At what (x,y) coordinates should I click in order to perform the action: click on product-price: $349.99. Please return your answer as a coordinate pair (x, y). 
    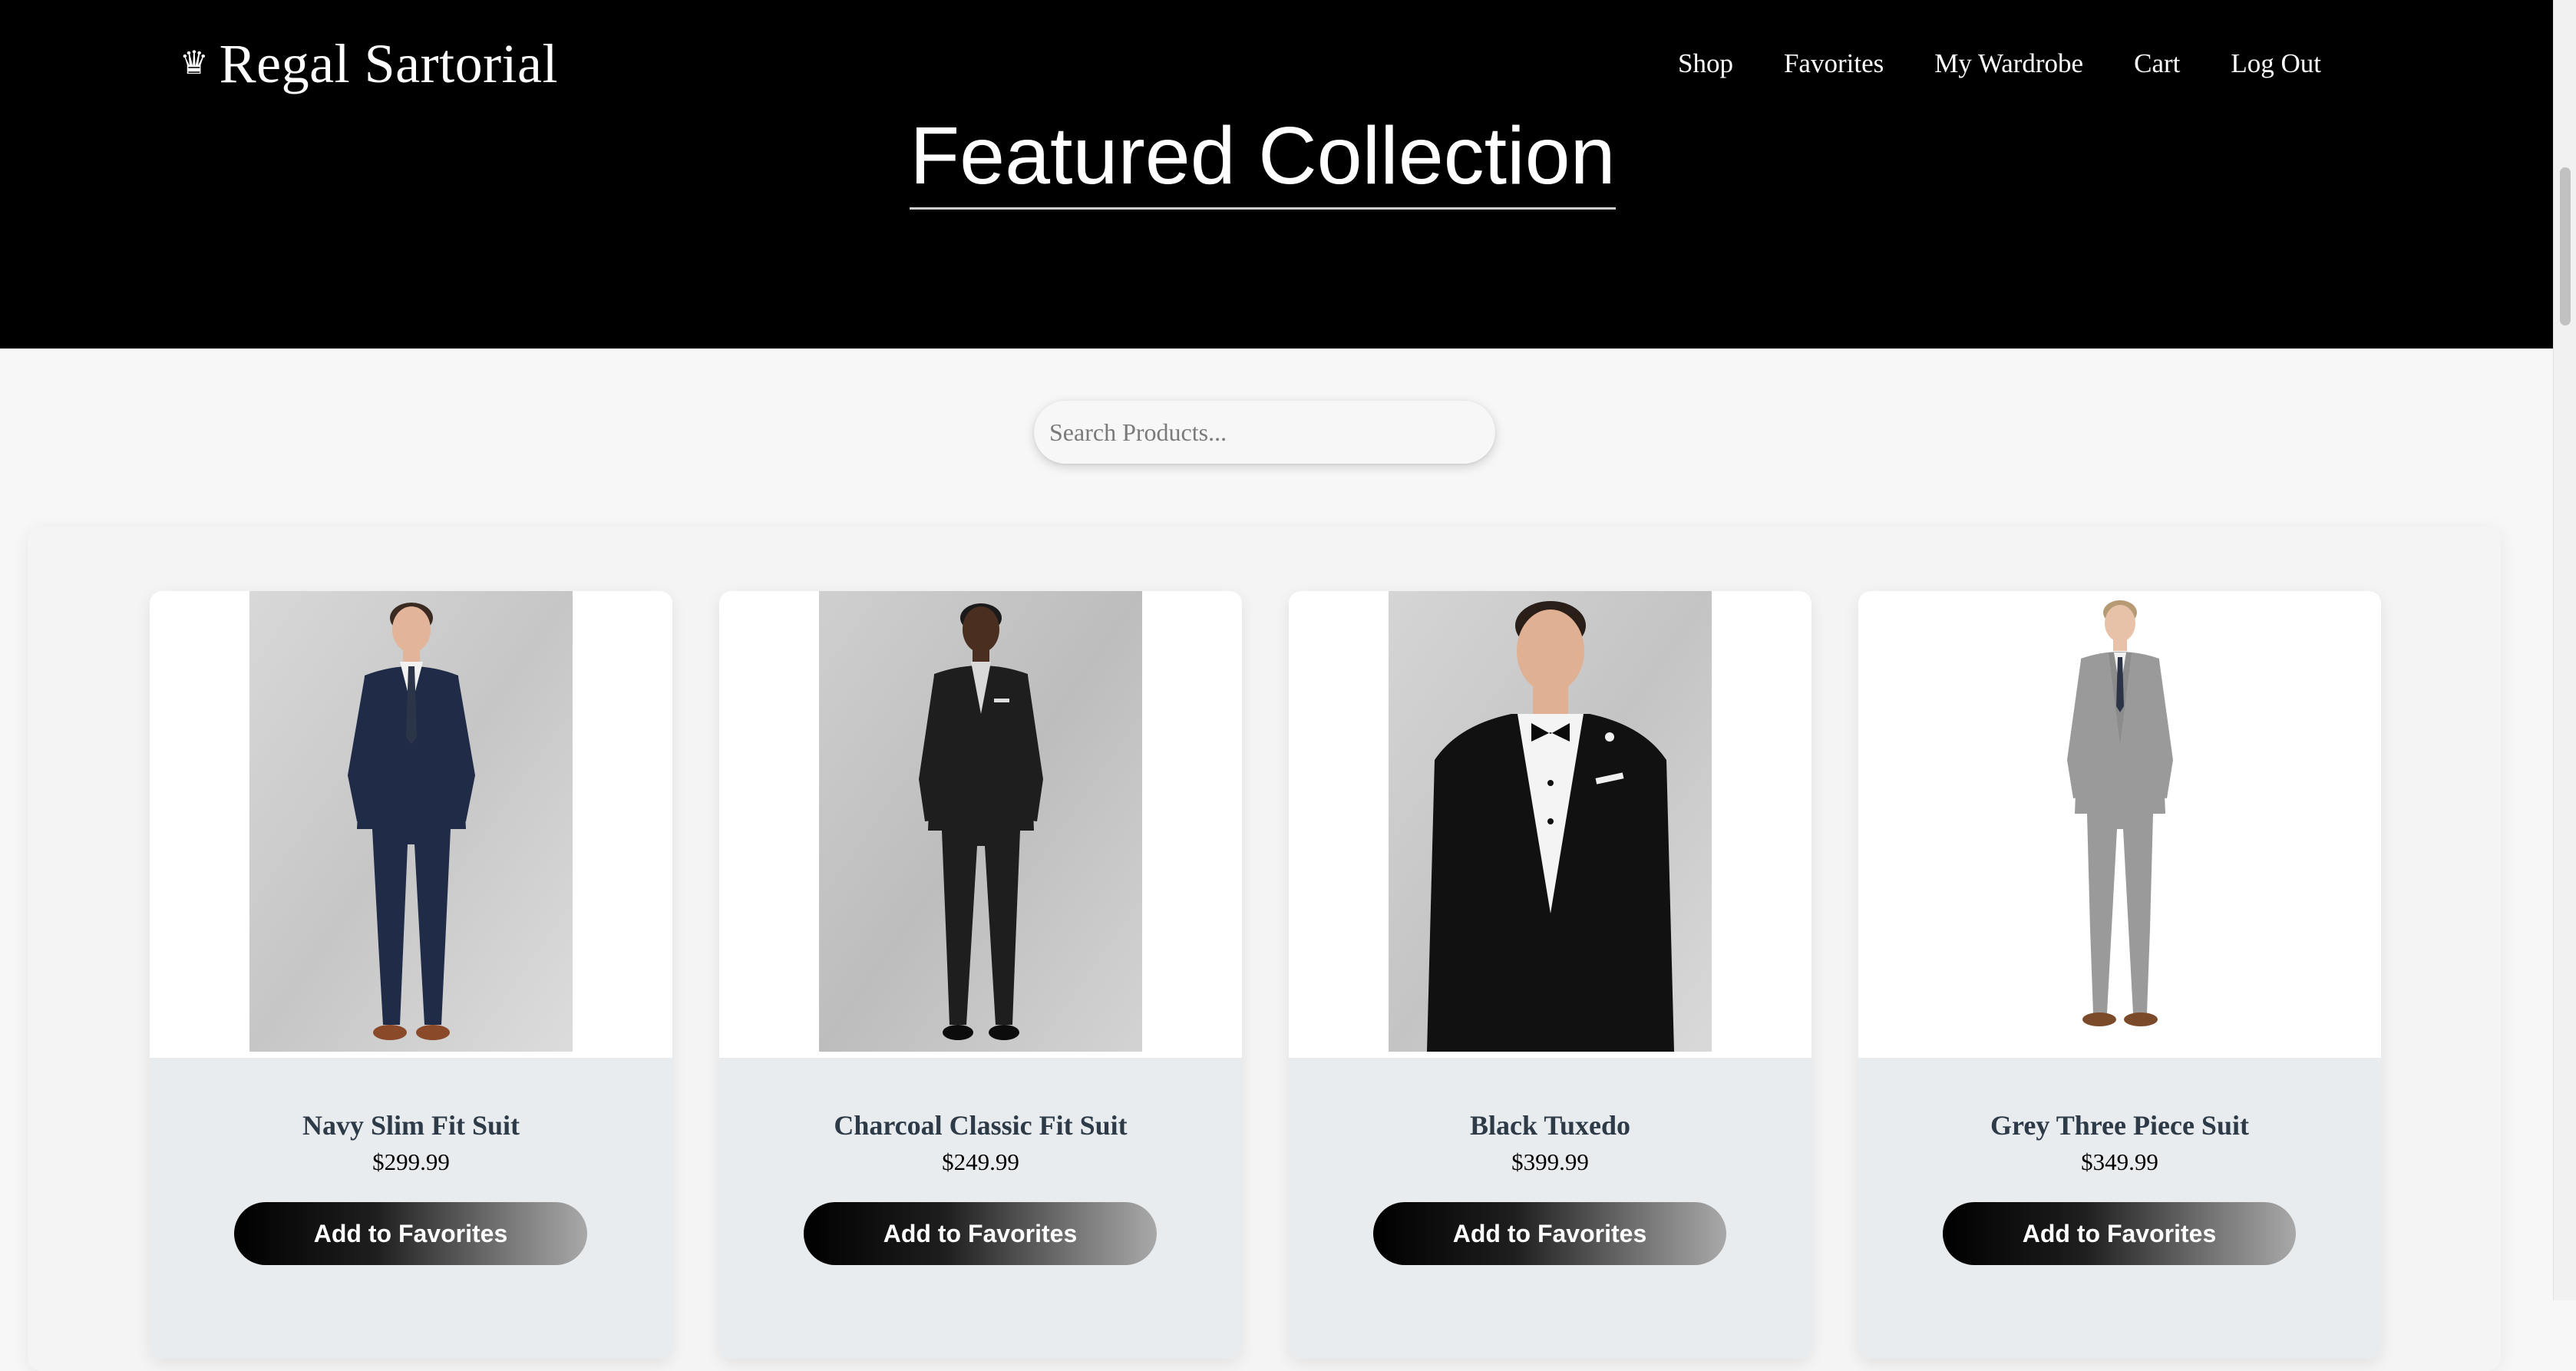
    Looking at the image, I should click on (2119, 1161).